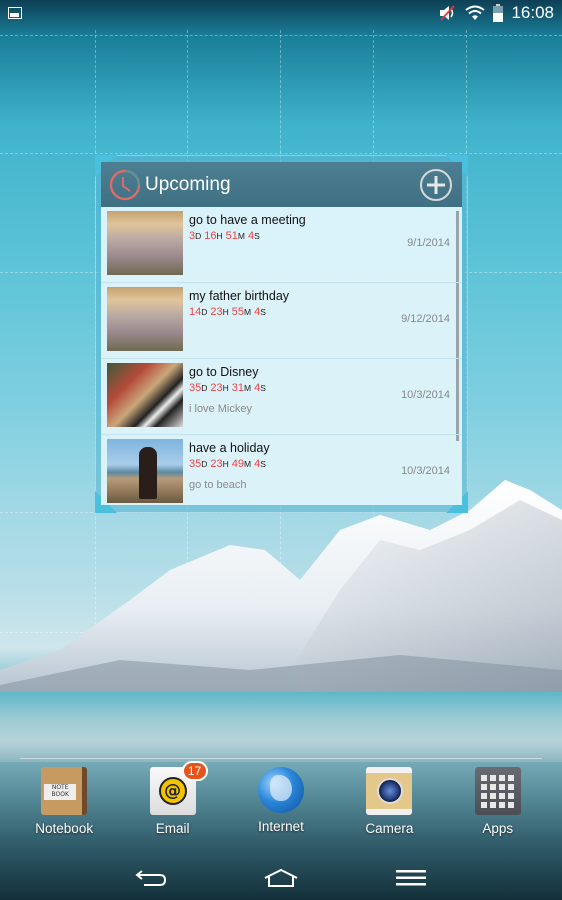  I want to click on back-button, so click(151, 878).